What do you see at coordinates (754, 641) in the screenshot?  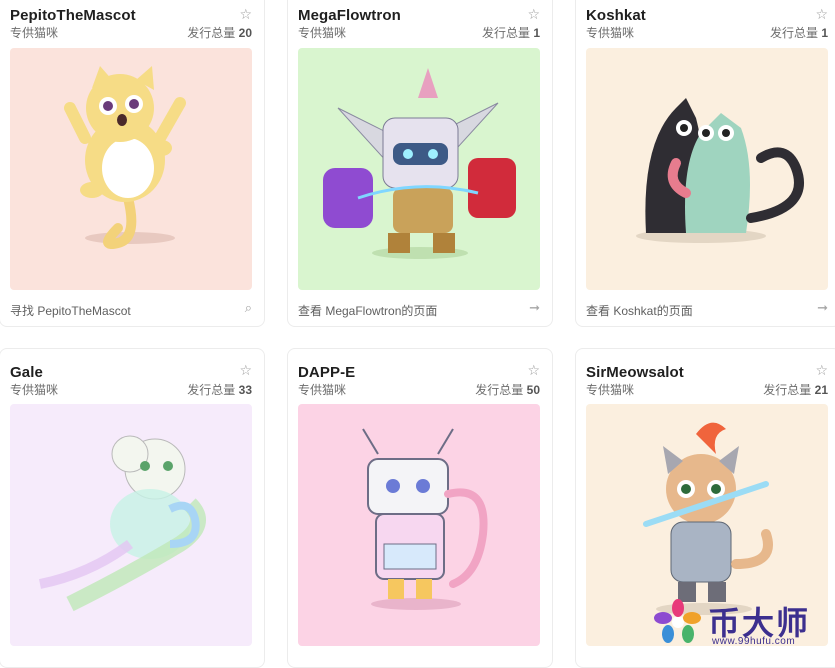 I see `watermark-url: www.99hufu.com` at bounding box center [754, 641].